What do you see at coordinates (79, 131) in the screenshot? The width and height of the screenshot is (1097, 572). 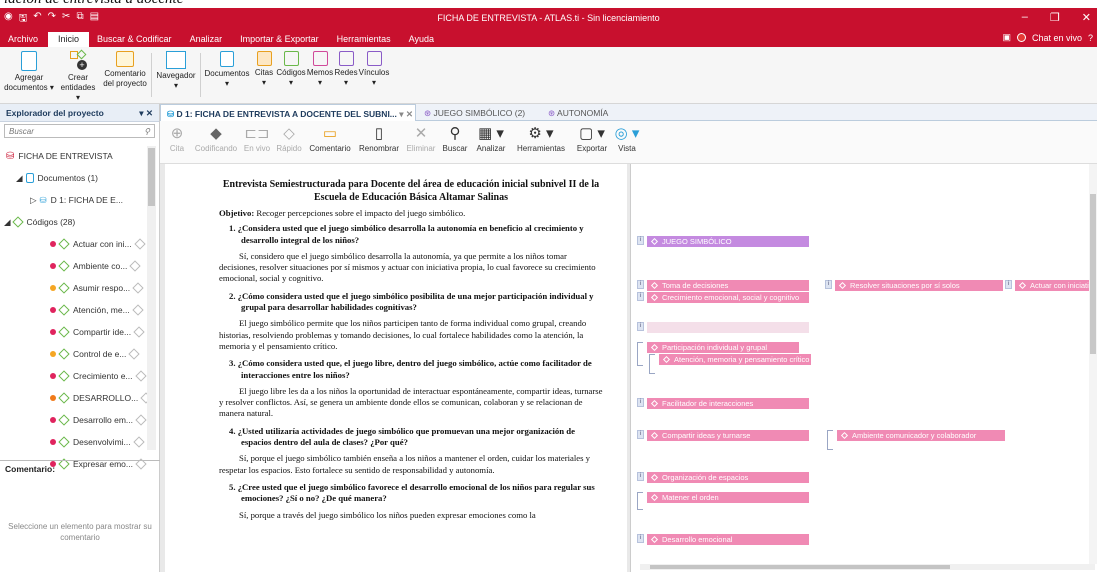 I see `explorer-search-input: Buscar ⚲` at bounding box center [79, 131].